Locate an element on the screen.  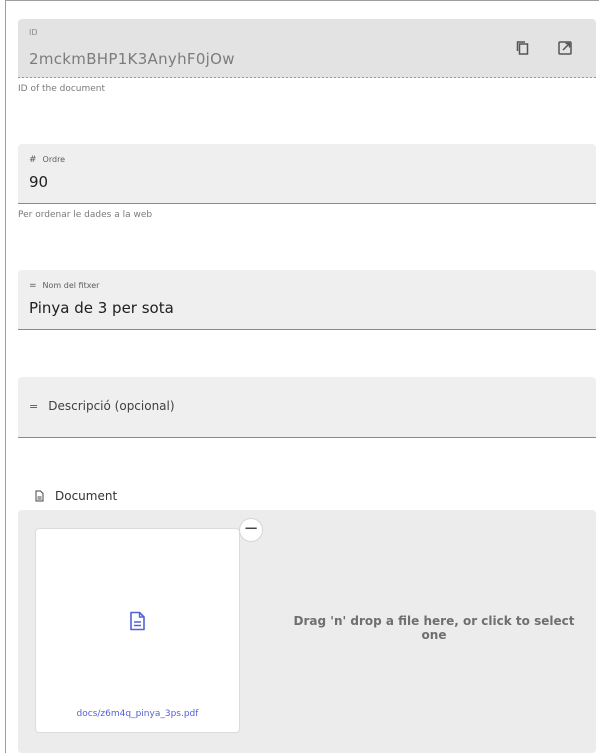
nom-fitxer-underline is located at coordinates (307, 329).